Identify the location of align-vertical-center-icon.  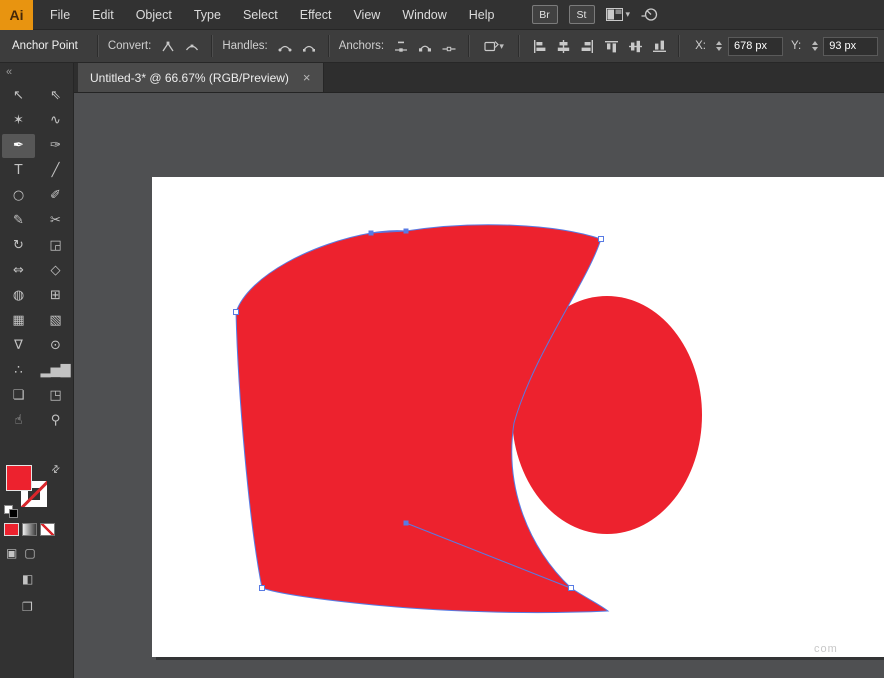
(635, 46).